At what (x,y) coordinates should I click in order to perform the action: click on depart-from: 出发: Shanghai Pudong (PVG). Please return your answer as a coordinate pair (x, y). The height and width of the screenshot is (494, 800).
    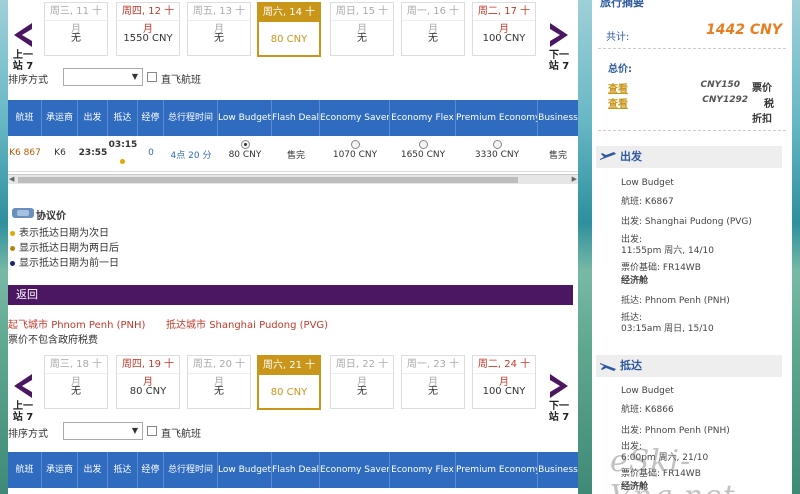
    Looking at the image, I should click on (686, 222).